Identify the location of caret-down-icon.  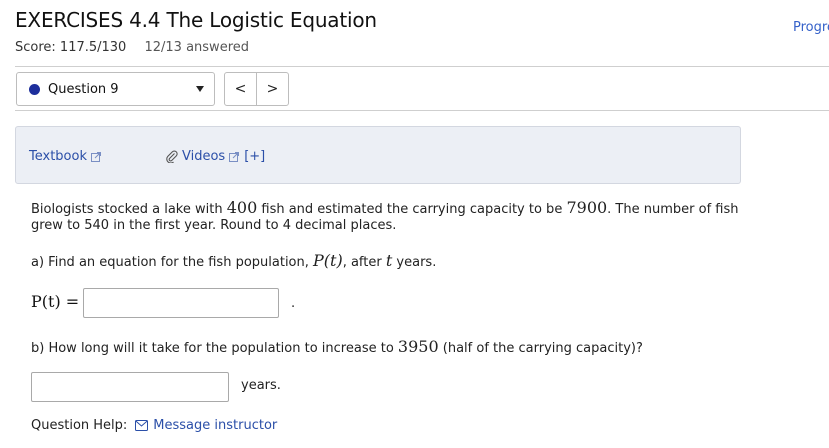
(200, 89).